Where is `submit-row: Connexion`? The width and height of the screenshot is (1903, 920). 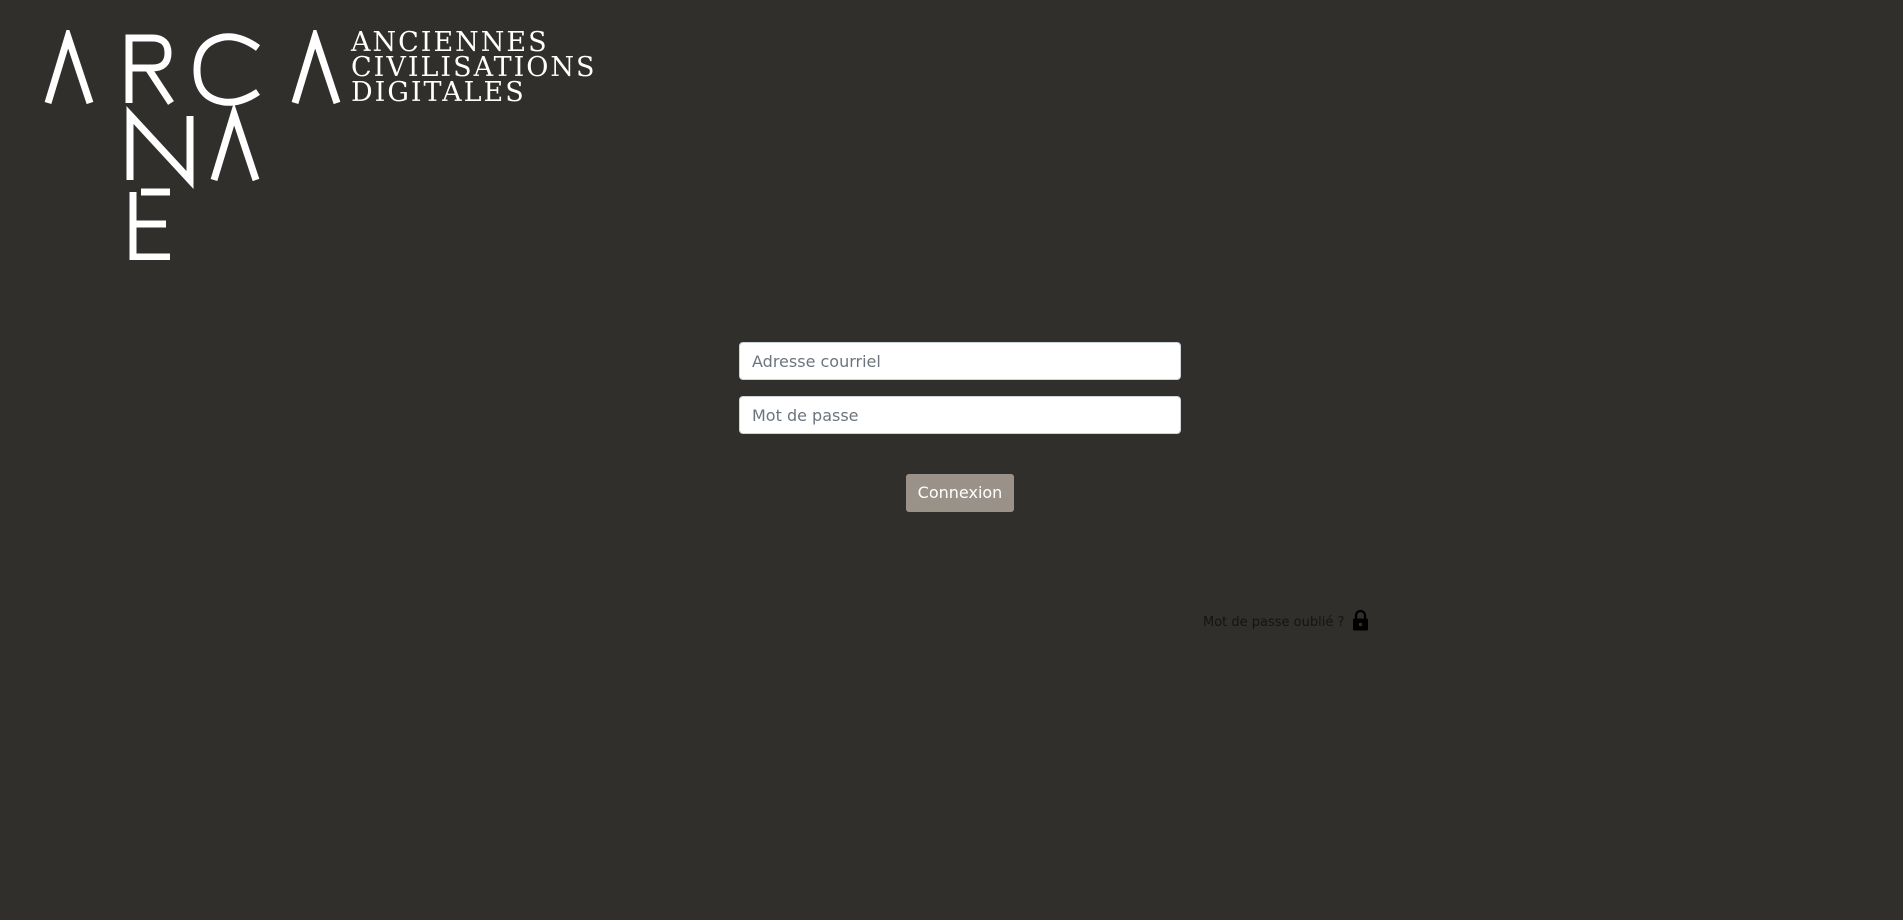 submit-row: Connexion is located at coordinates (960, 493).